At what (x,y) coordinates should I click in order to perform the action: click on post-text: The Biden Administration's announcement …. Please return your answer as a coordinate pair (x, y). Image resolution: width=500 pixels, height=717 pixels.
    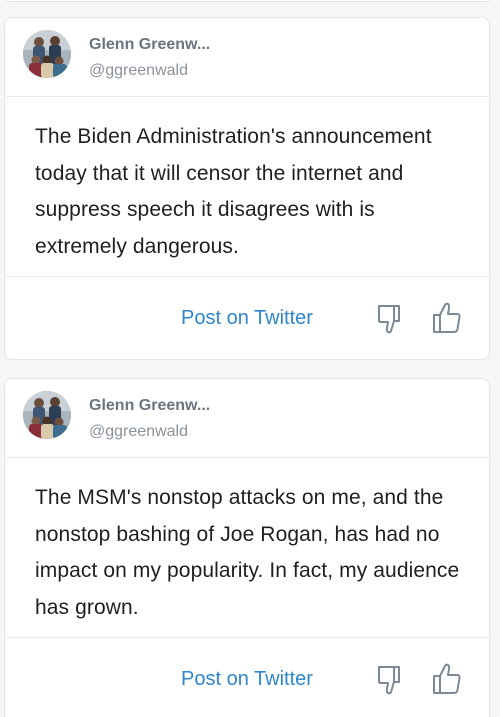
    Looking at the image, I should click on (233, 191).